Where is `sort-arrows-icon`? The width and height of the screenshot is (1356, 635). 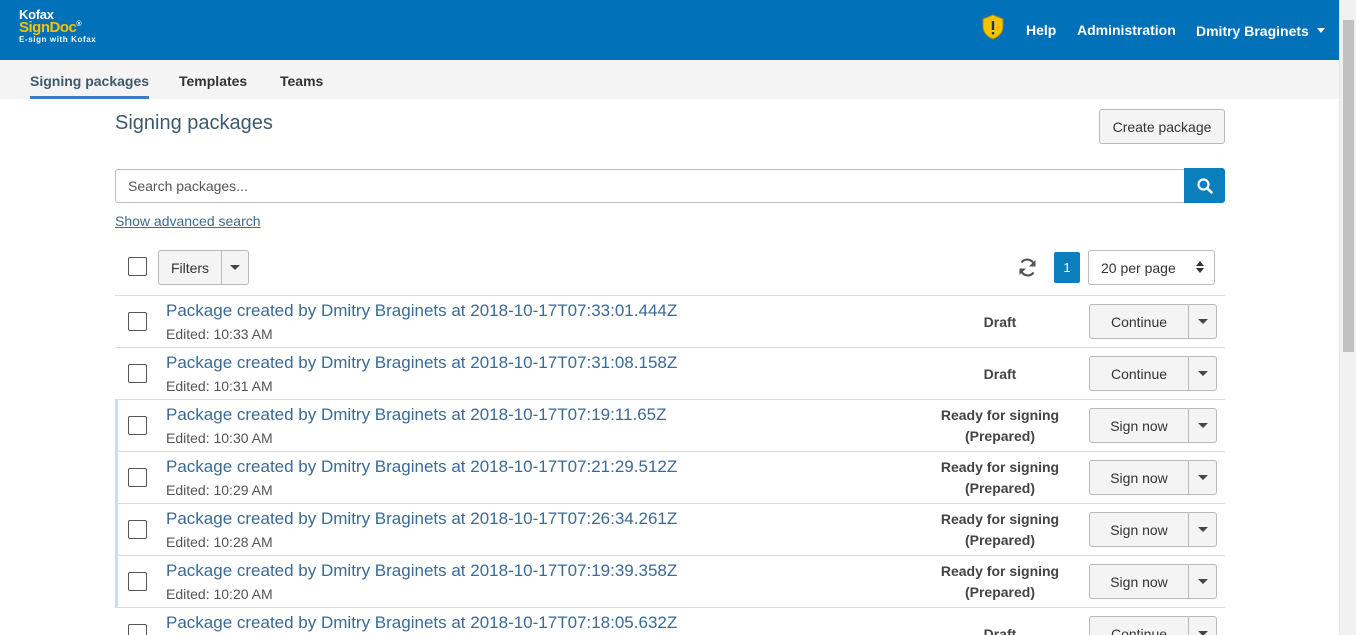
sort-arrows-icon is located at coordinates (1200, 267).